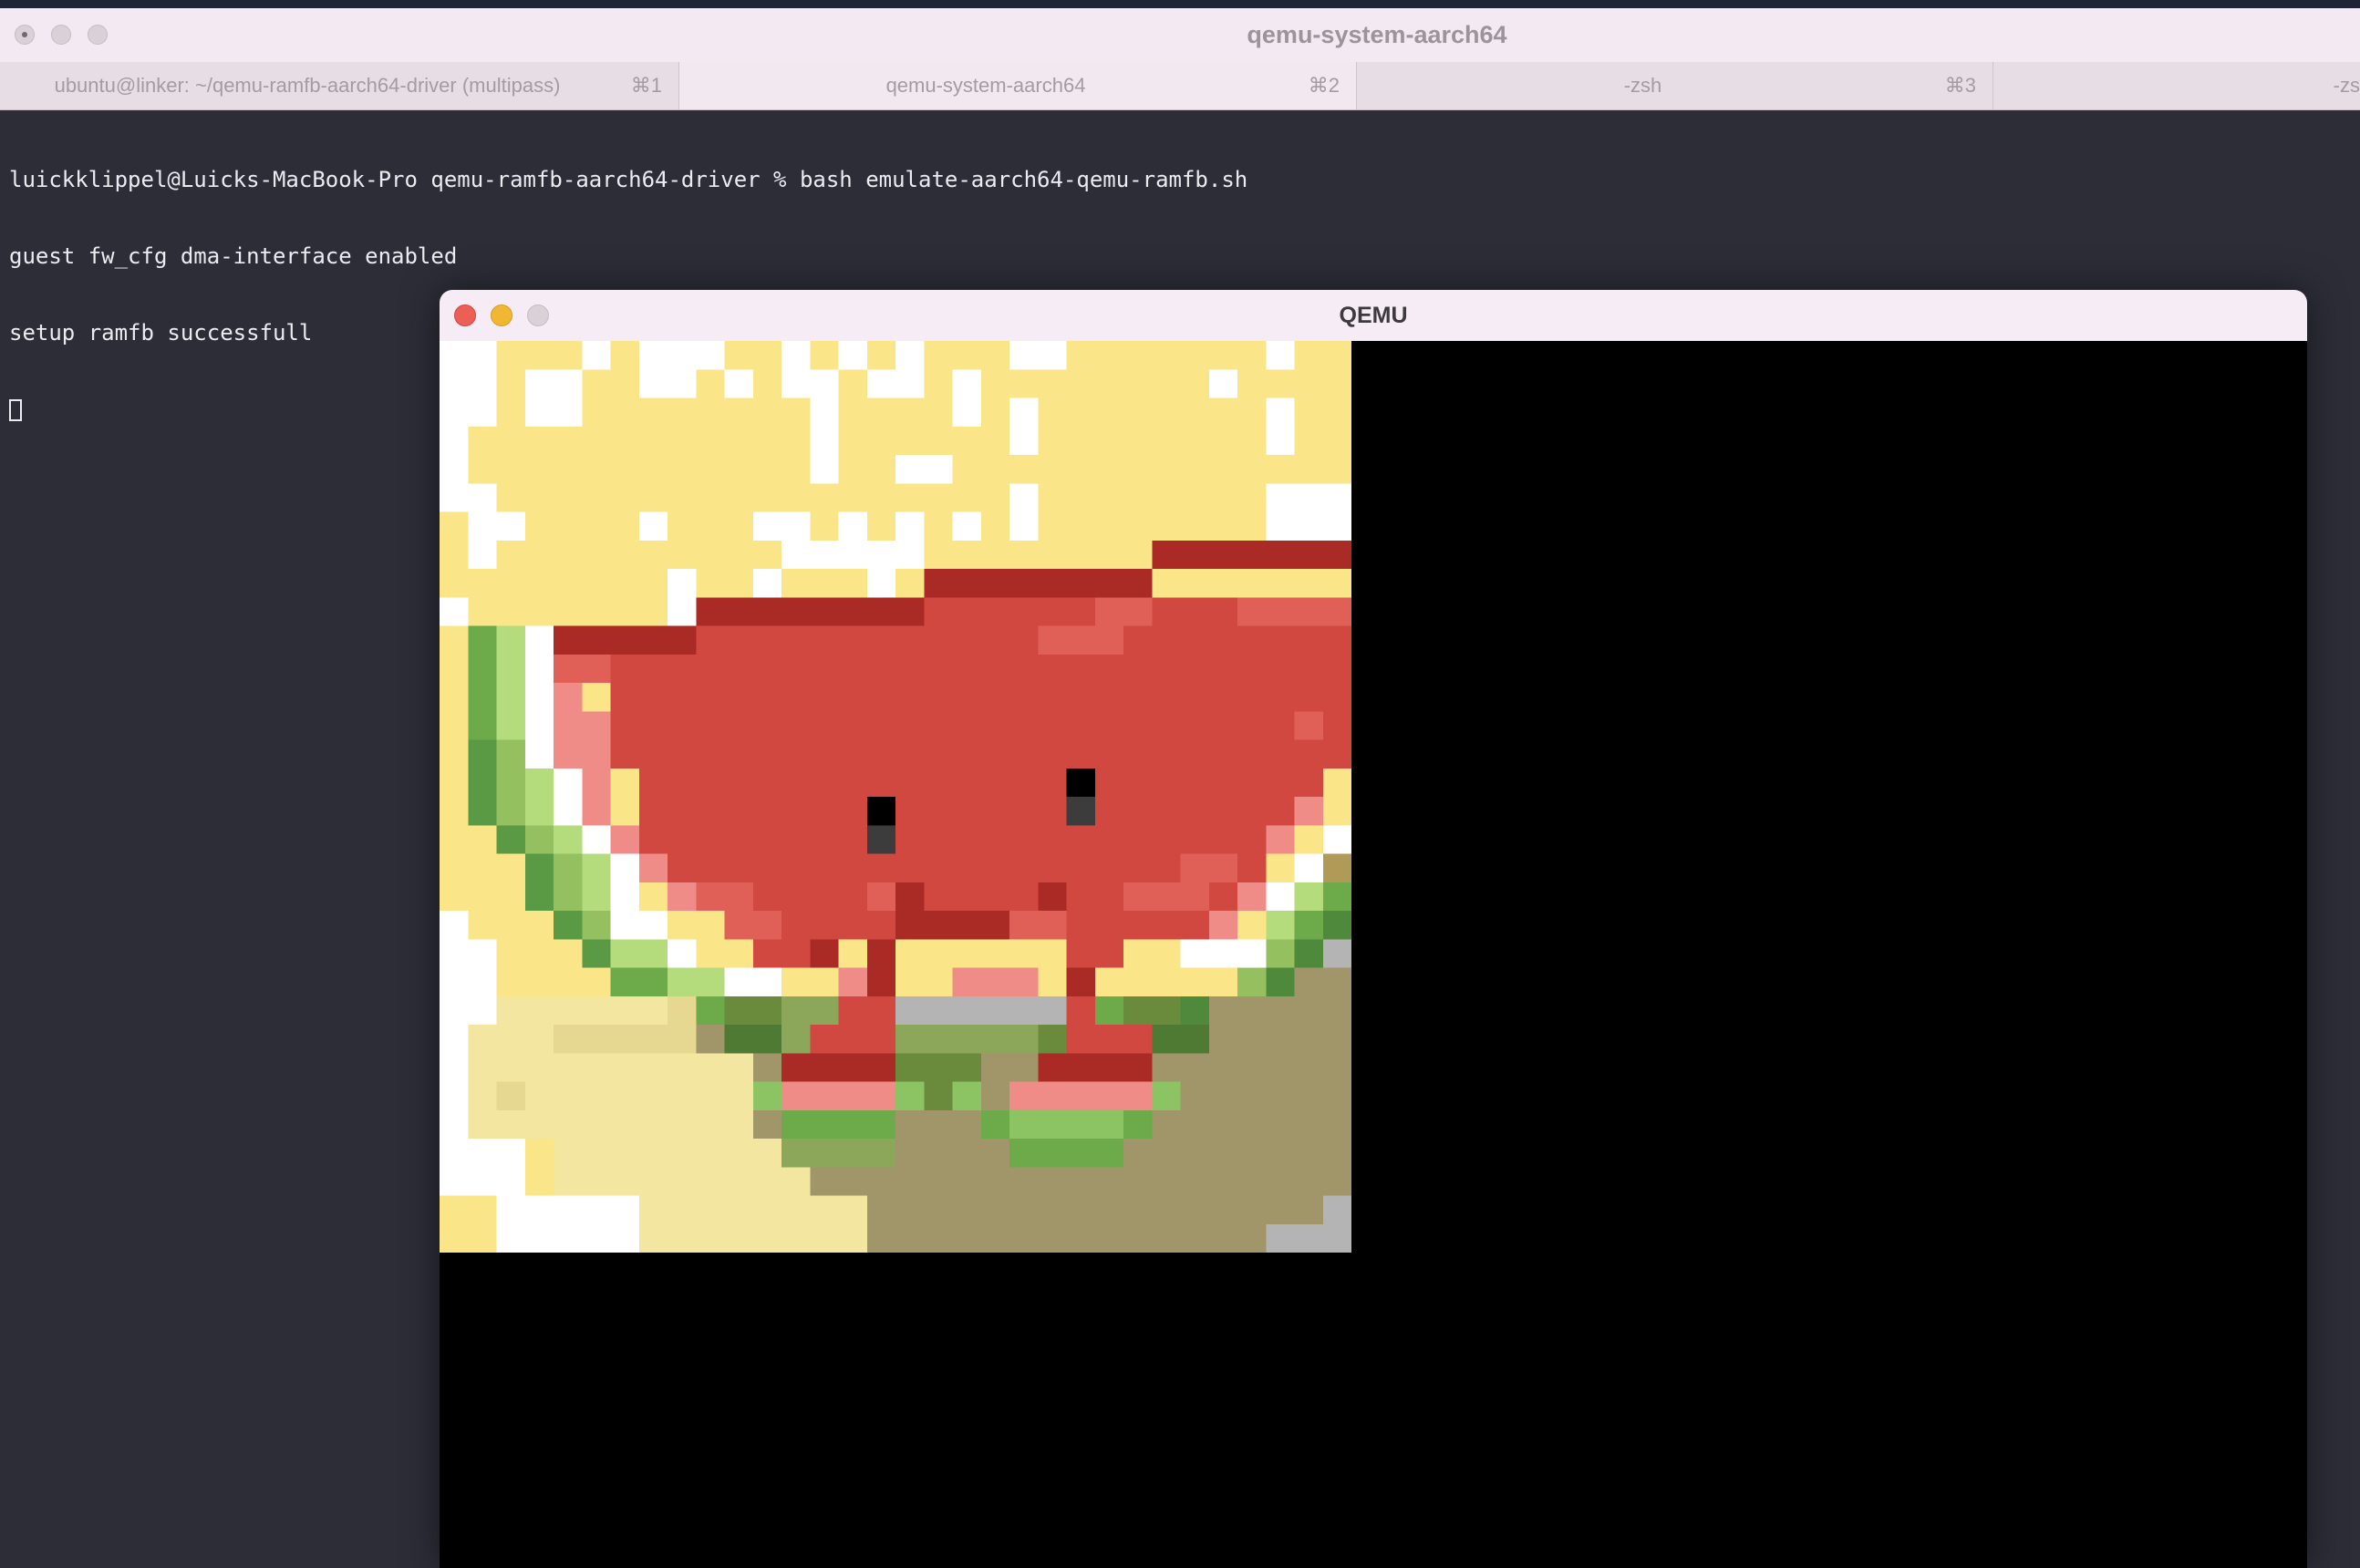 Image resolution: width=2360 pixels, height=1568 pixels. What do you see at coordinates (1642, 85) in the screenshot?
I see `tab-label: -zsh` at bounding box center [1642, 85].